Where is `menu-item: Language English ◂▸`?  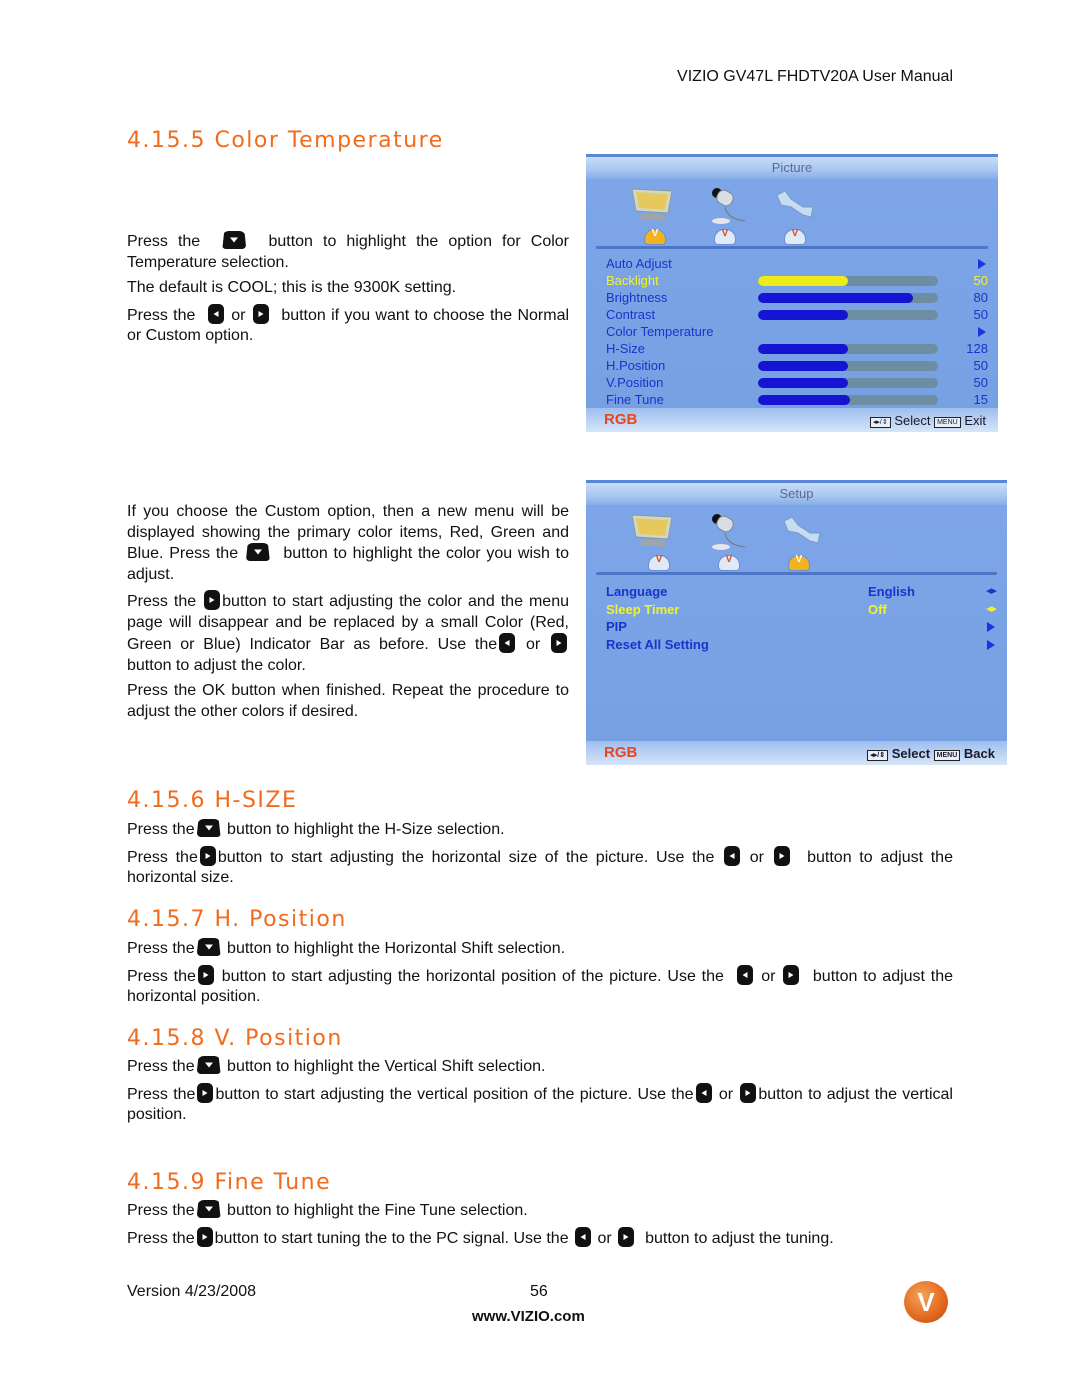
menu-item: Language English ◂▸ is located at coordinates (801, 591).